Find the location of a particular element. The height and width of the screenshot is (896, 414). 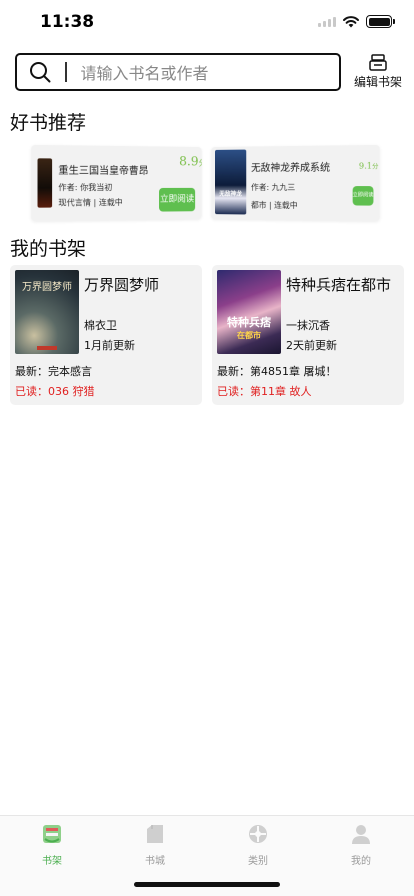

bookshelf-icon is located at coordinates (52, 834).